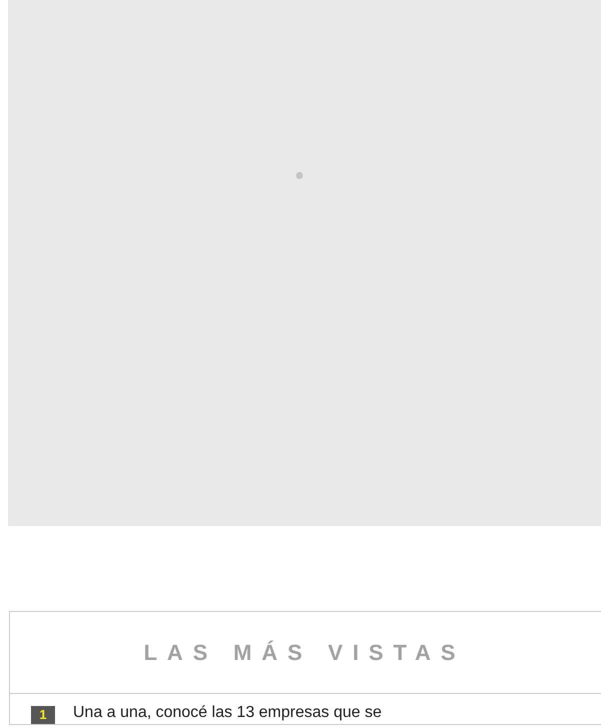  Describe the element at coordinates (305, 653) in the screenshot. I see `section-title: LAS MÁS VISTAS` at that location.